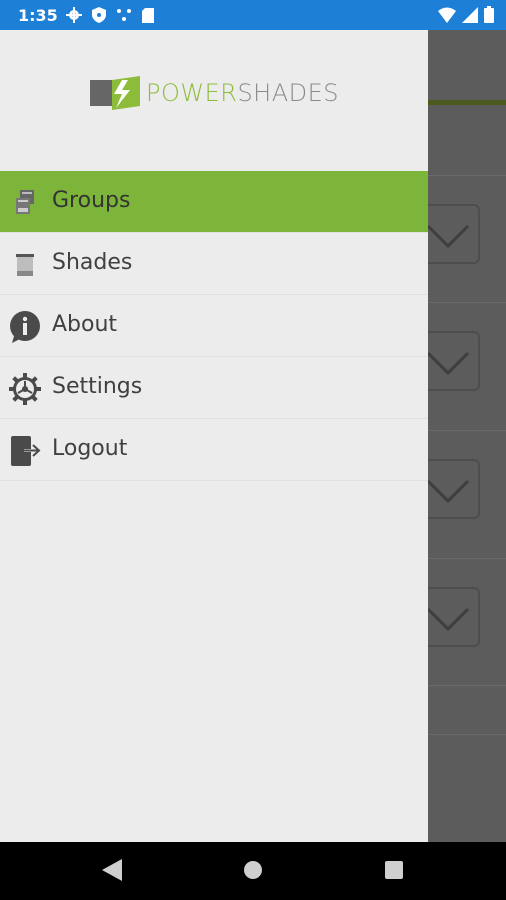  I want to click on menu-item-about: About, so click(214, 326).